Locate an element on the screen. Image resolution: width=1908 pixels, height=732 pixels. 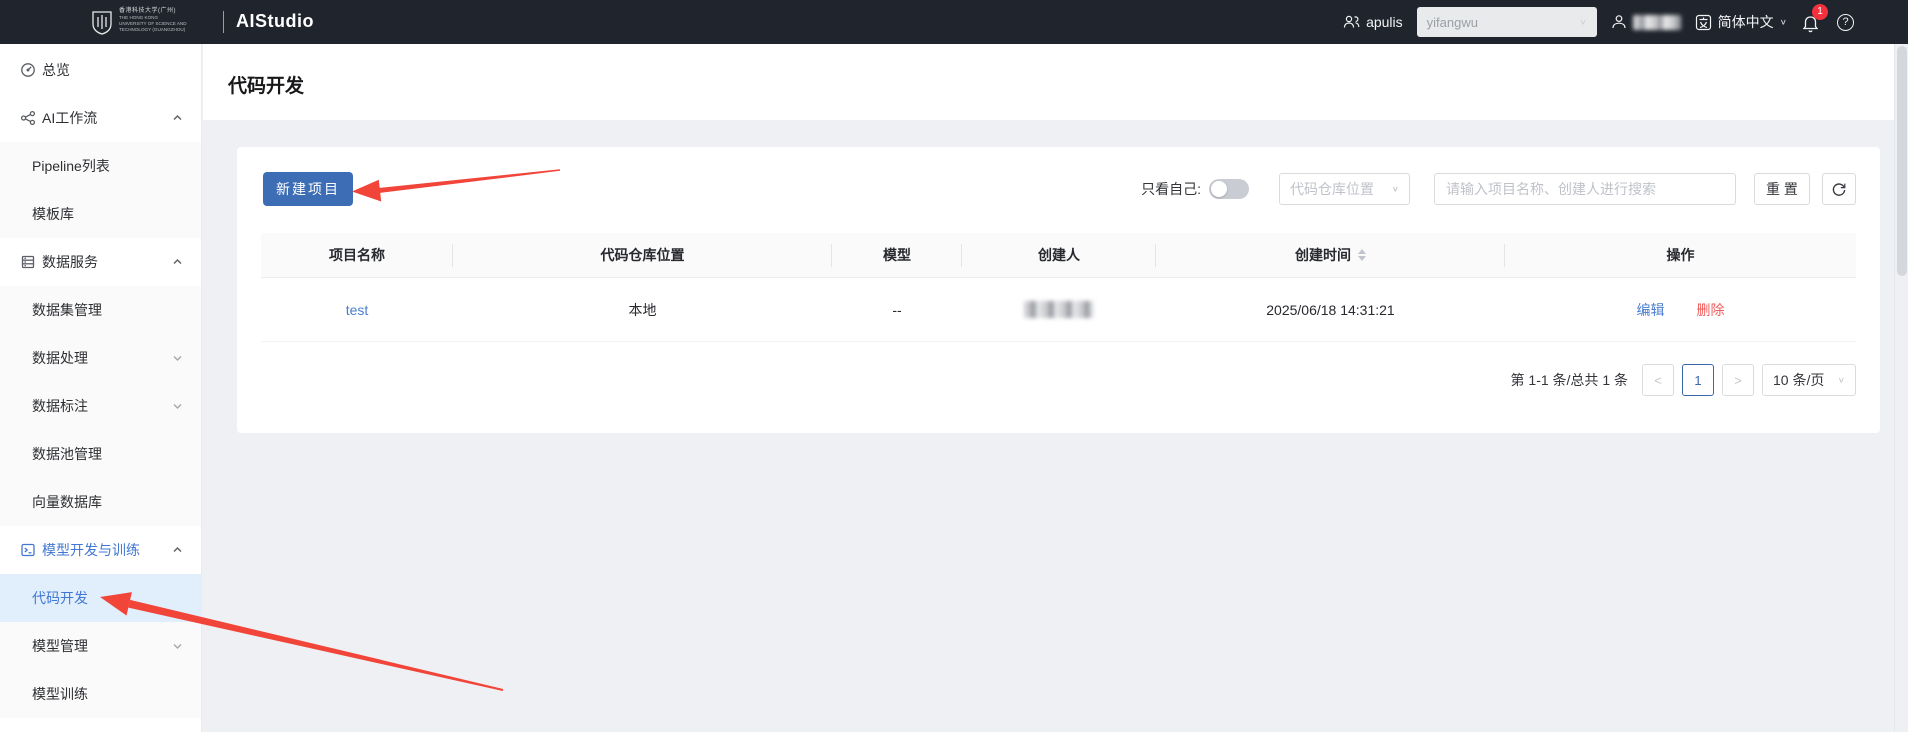
sidebar-item-data-annotation: 数据标注 is located at coordinates (100, 406).